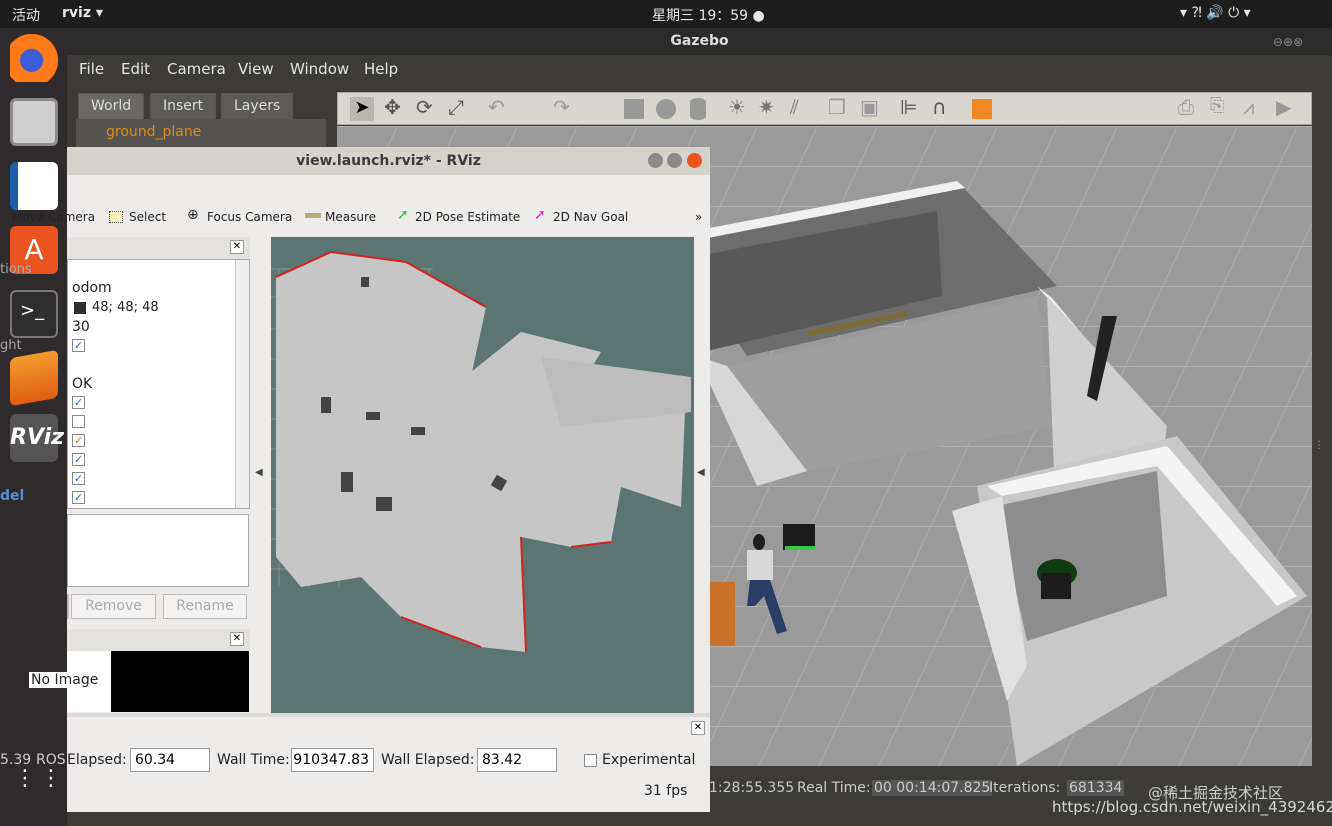  Describe the element at coordinates (16, 269) in the screenshot. I see `dock-partial-label-2: tions` at that location.